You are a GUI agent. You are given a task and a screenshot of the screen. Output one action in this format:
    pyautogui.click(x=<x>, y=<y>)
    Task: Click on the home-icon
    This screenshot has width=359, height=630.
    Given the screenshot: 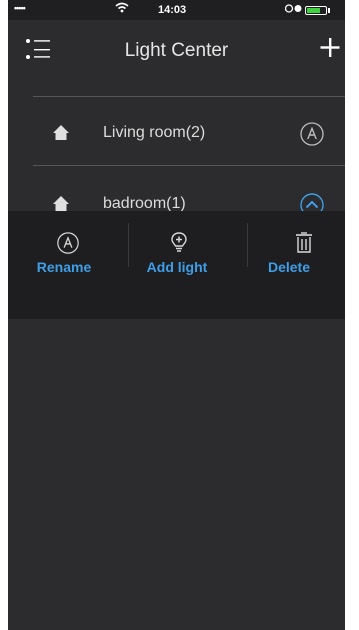 What is the action you would take?
    pyautogui.click(x=61, y=132)
    